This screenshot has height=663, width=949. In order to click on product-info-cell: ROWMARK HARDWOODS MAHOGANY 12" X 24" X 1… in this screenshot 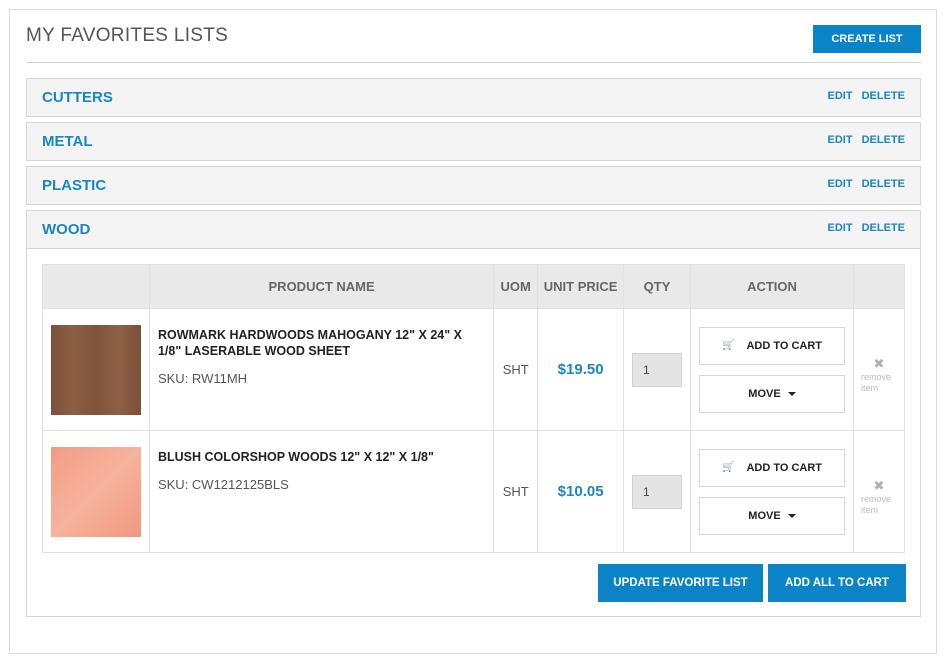, I will do `click(321, 369)`.